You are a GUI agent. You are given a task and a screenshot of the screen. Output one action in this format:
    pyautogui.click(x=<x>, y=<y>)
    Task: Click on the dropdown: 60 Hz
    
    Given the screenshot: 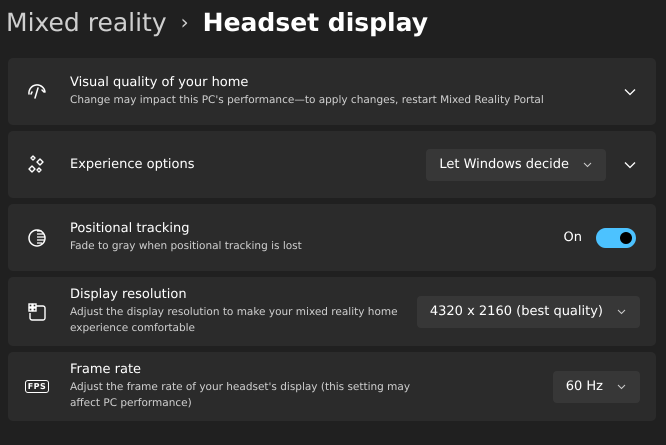 What is the action you would take?
    pyautogui.click(x=596, y=386)
    